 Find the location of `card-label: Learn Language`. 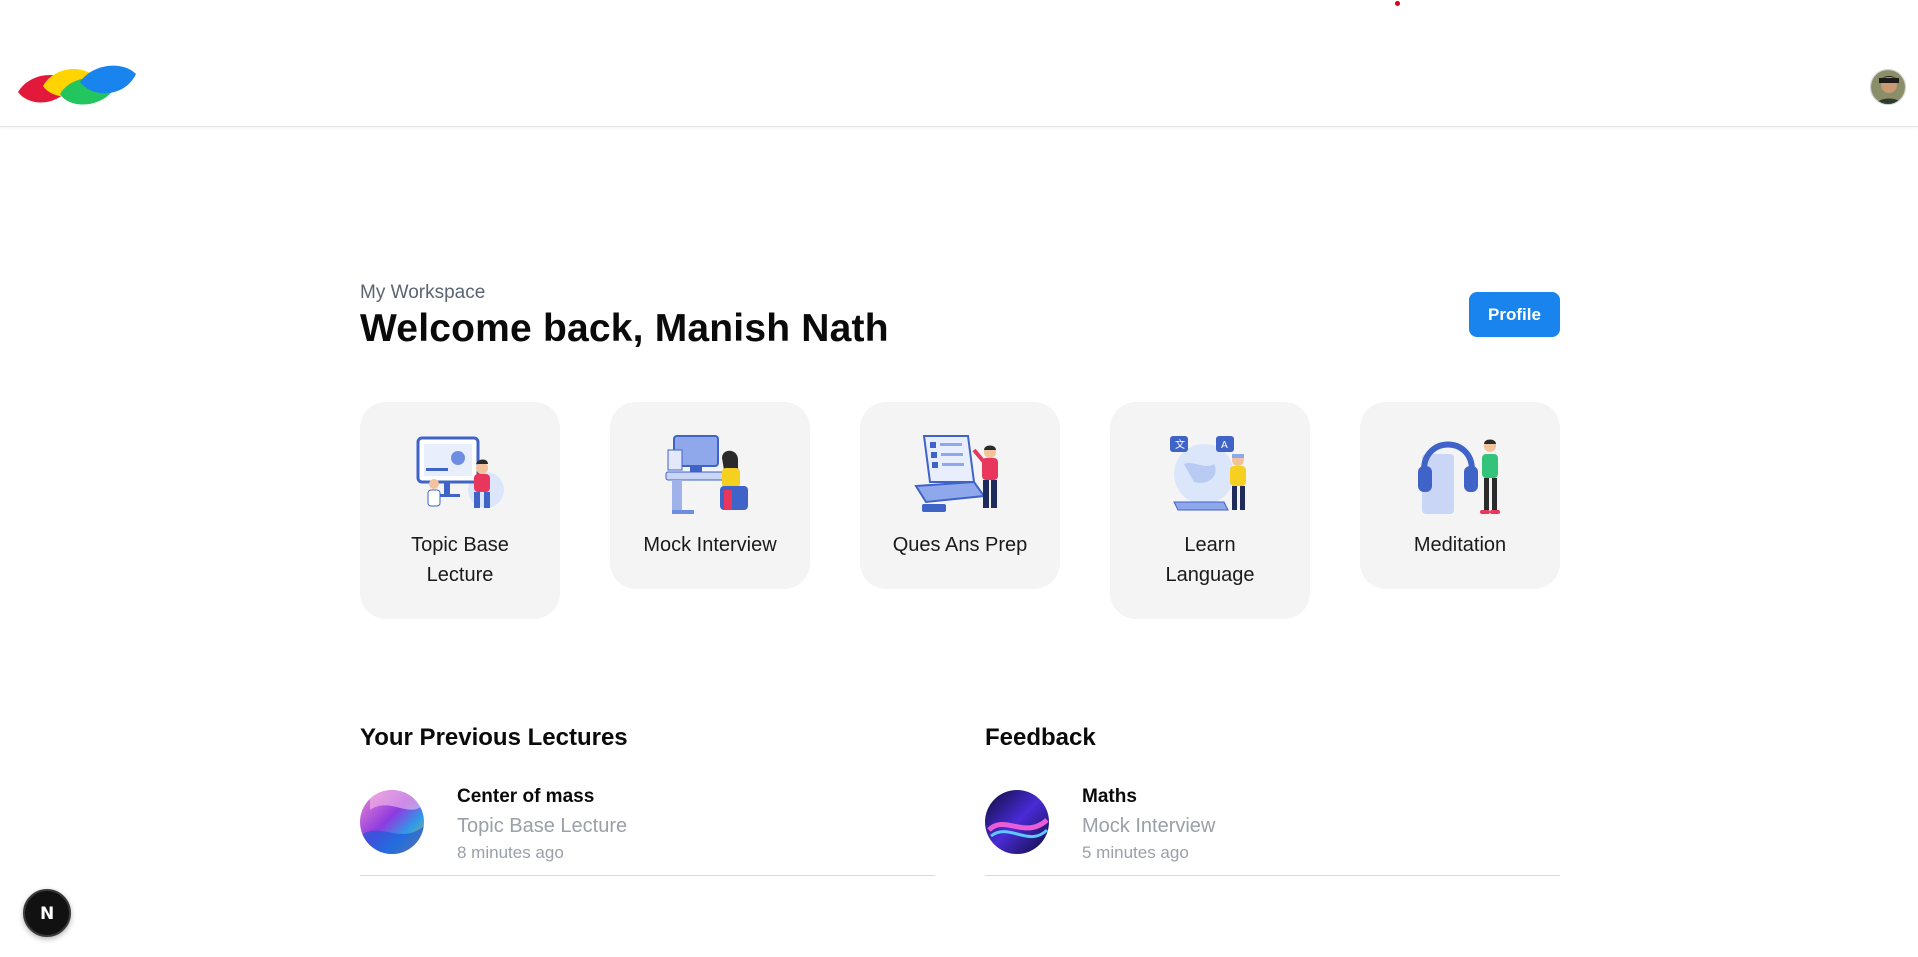

card-label: Learn Language is located at coordinates (1210, 560).